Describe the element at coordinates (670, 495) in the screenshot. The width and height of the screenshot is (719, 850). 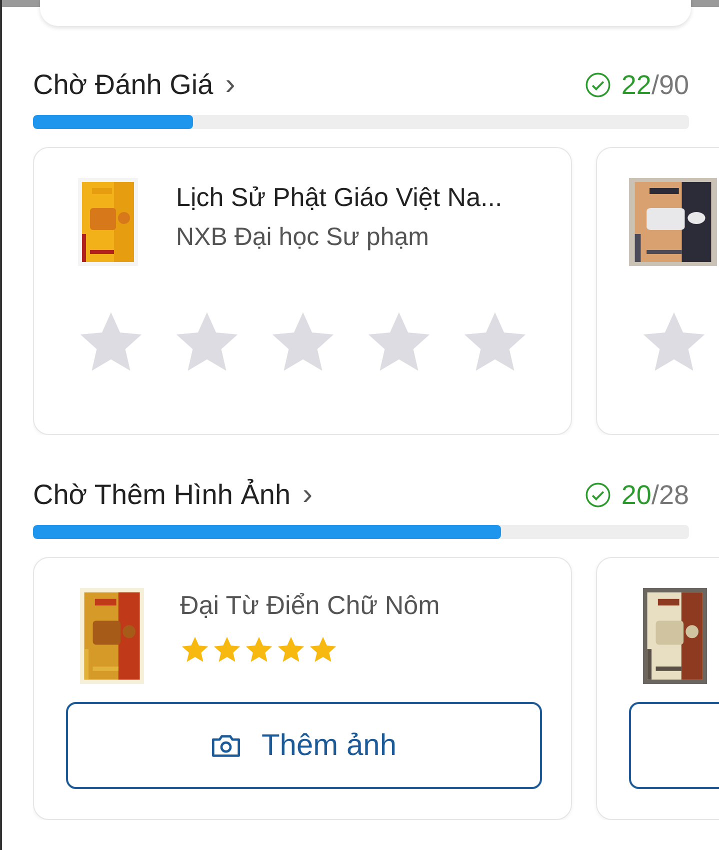
I see `total-count: /28` at that location.